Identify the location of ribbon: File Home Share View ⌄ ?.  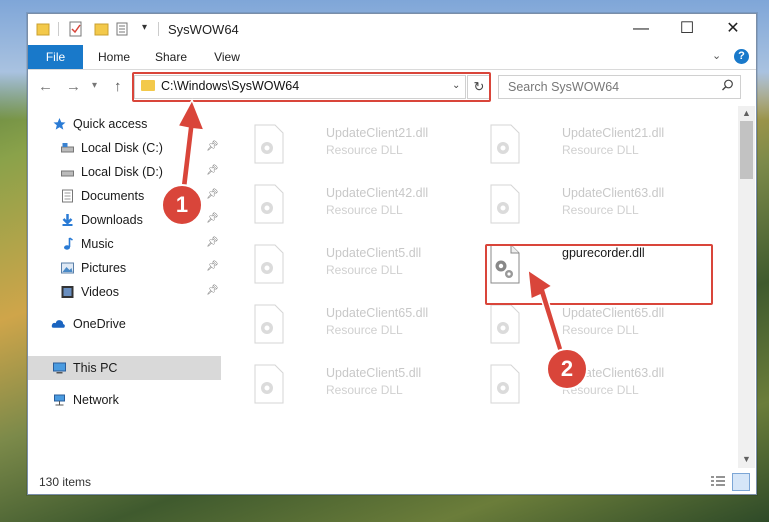
(392, 57).